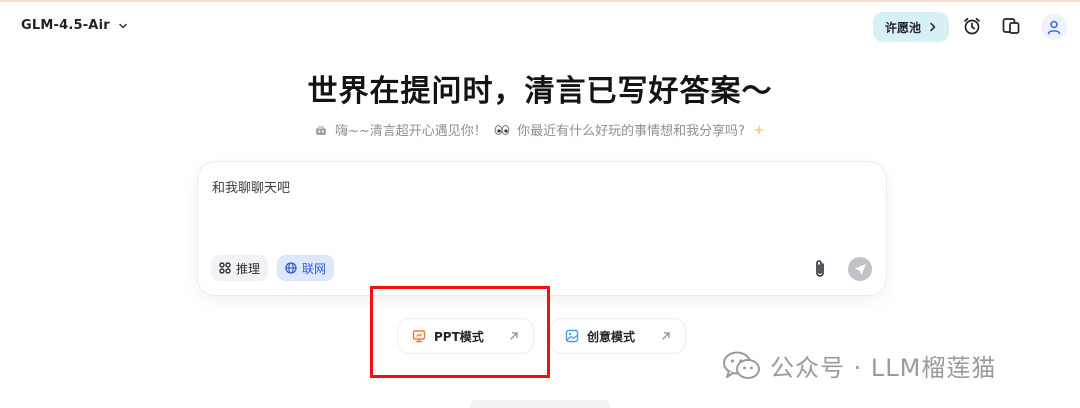 This screenshot has height=408, width=1080. Describe the element at coordinates (502, 188) in the screenshot. I see `chat-input` at that location.